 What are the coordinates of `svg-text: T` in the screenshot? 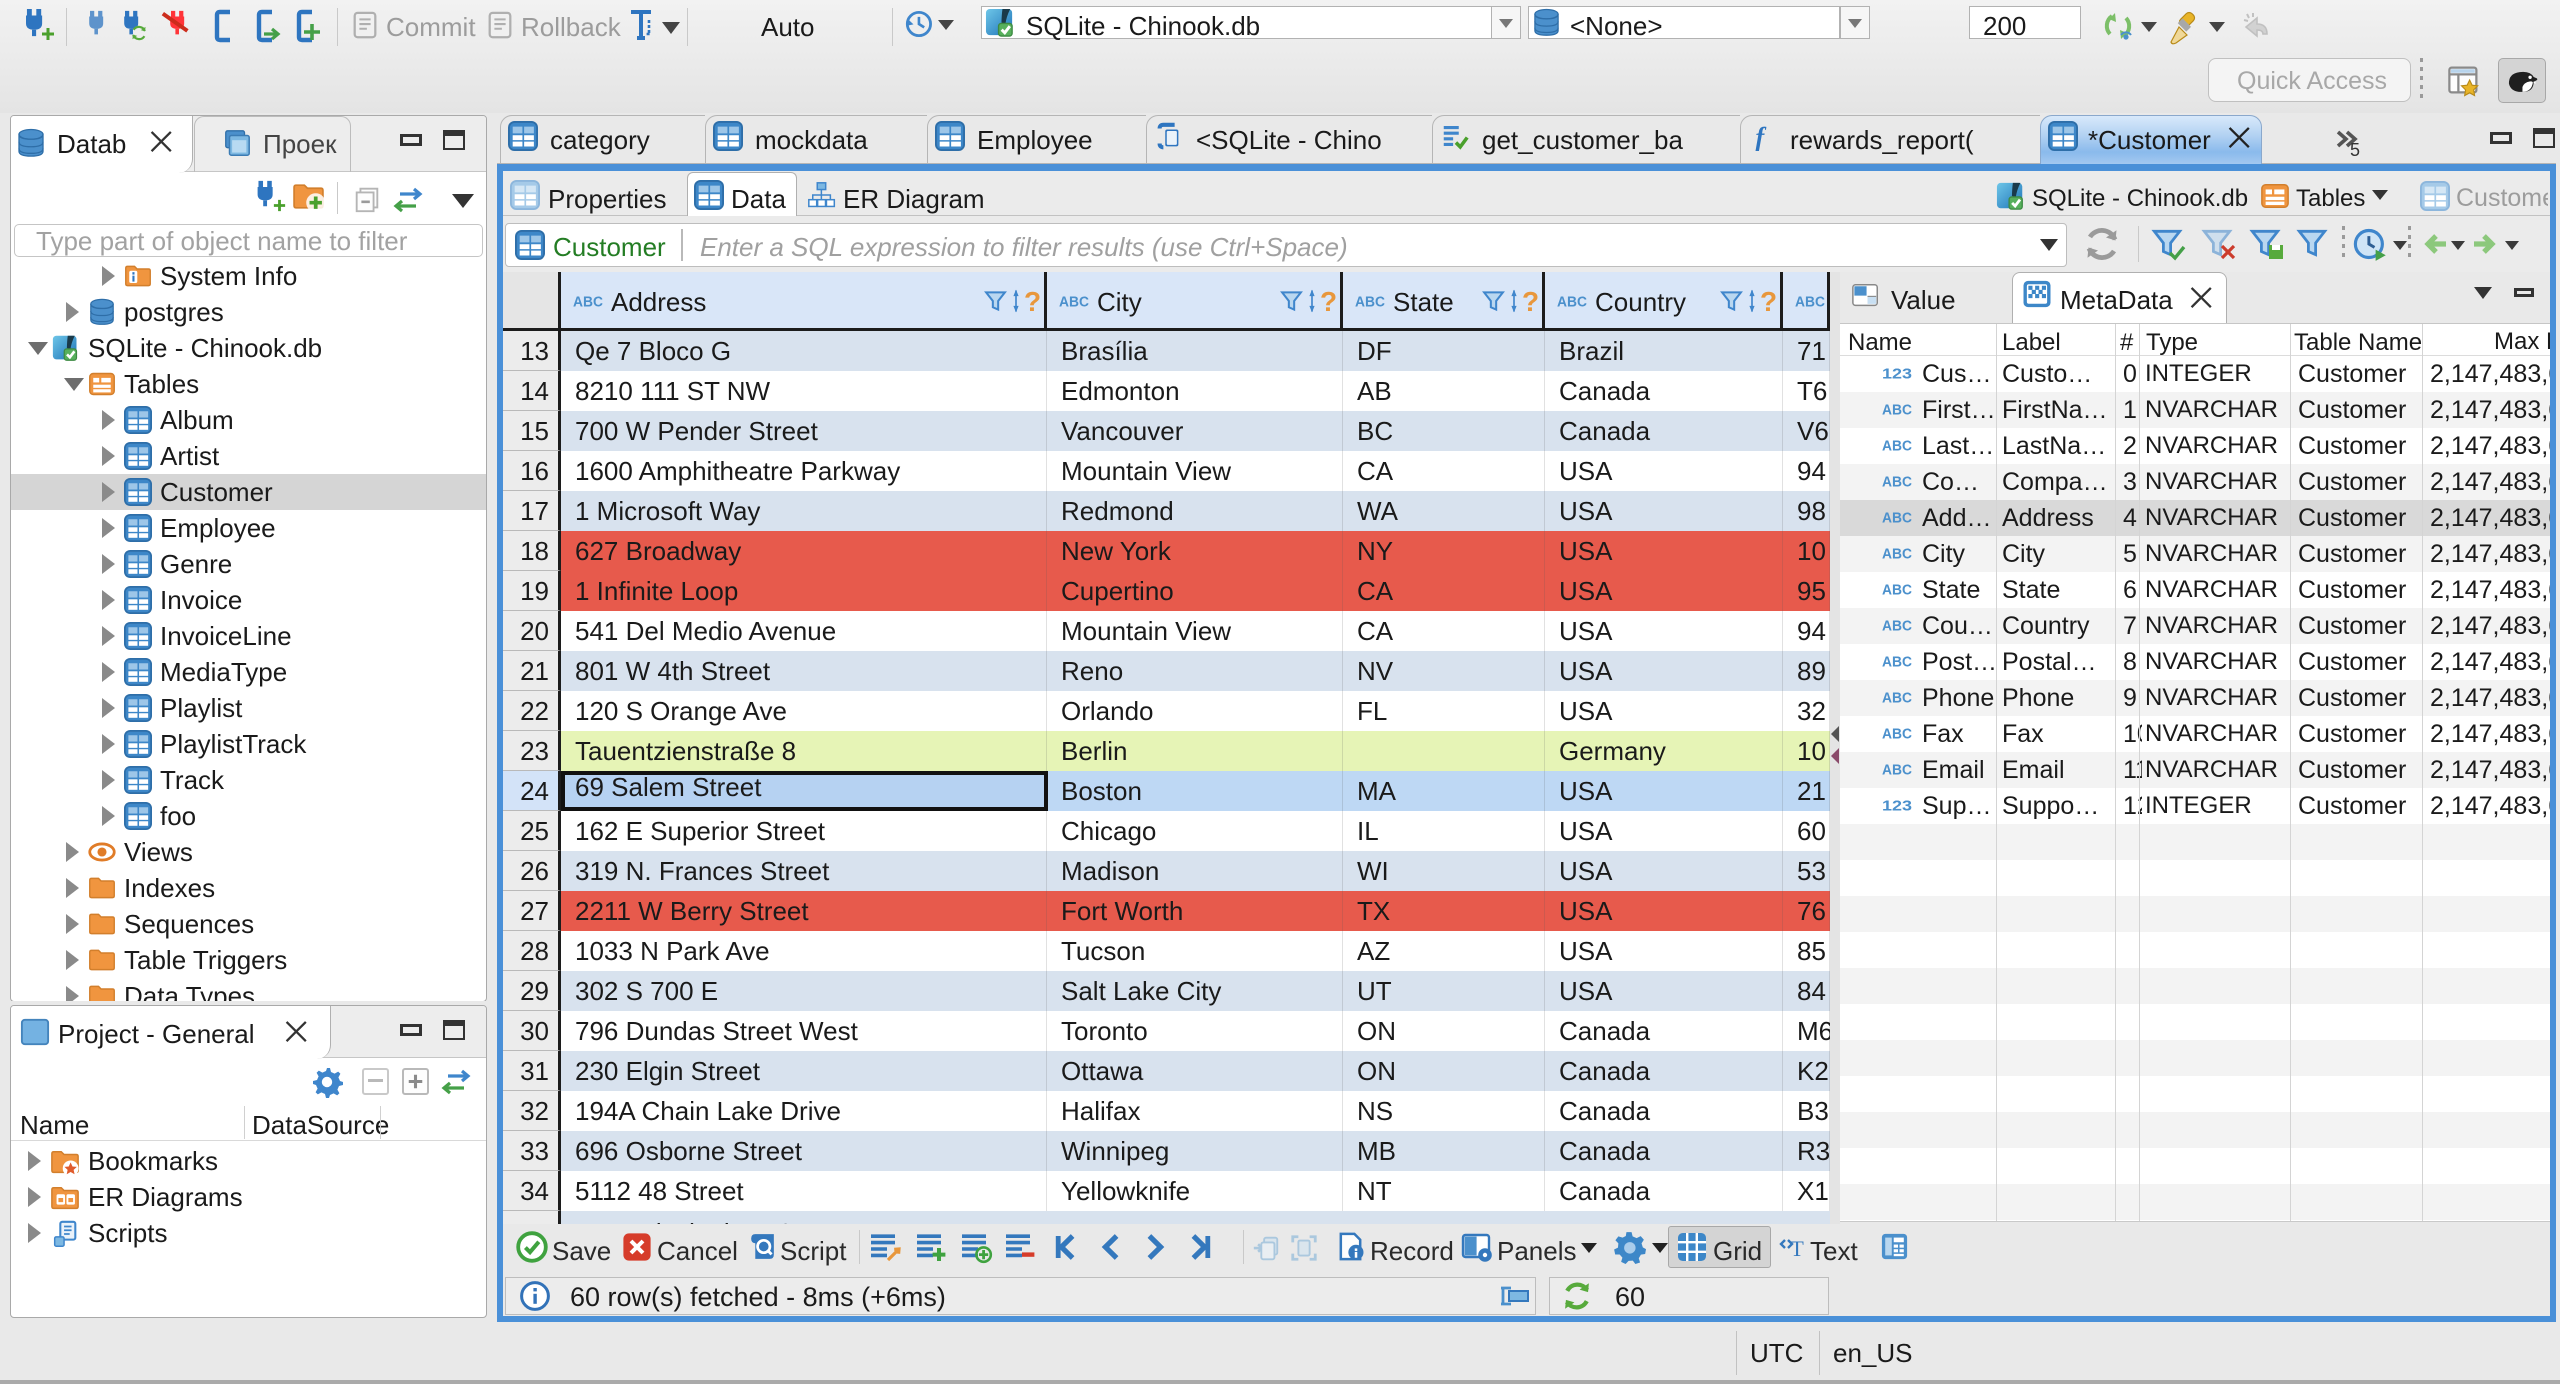 It's located at (1797, 1248).